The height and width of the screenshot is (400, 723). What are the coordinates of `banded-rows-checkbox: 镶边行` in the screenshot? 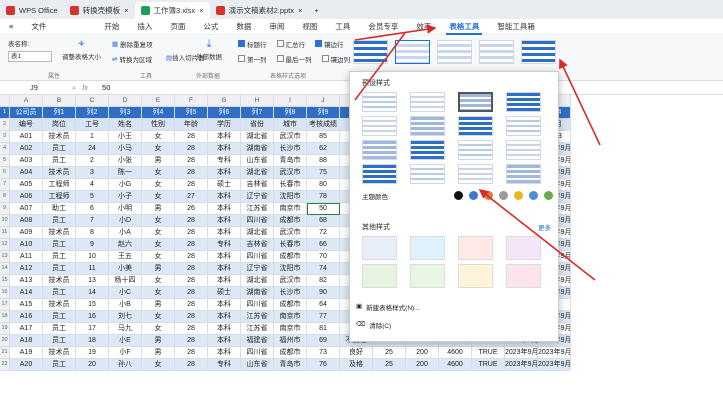 It's located at (329, 43).